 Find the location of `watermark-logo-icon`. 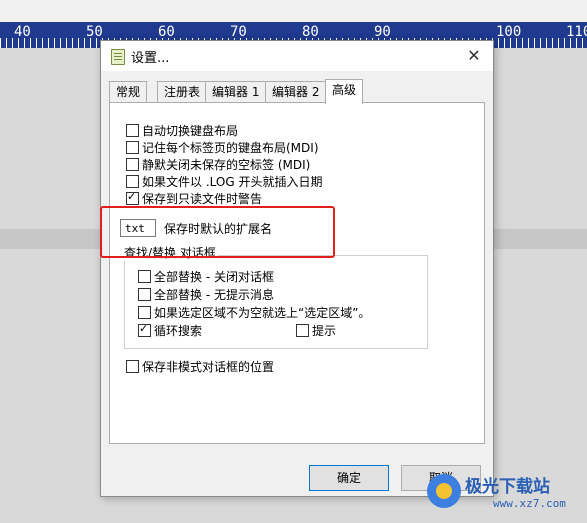

watermark-logo-icon is located at coordinates (444, 491).